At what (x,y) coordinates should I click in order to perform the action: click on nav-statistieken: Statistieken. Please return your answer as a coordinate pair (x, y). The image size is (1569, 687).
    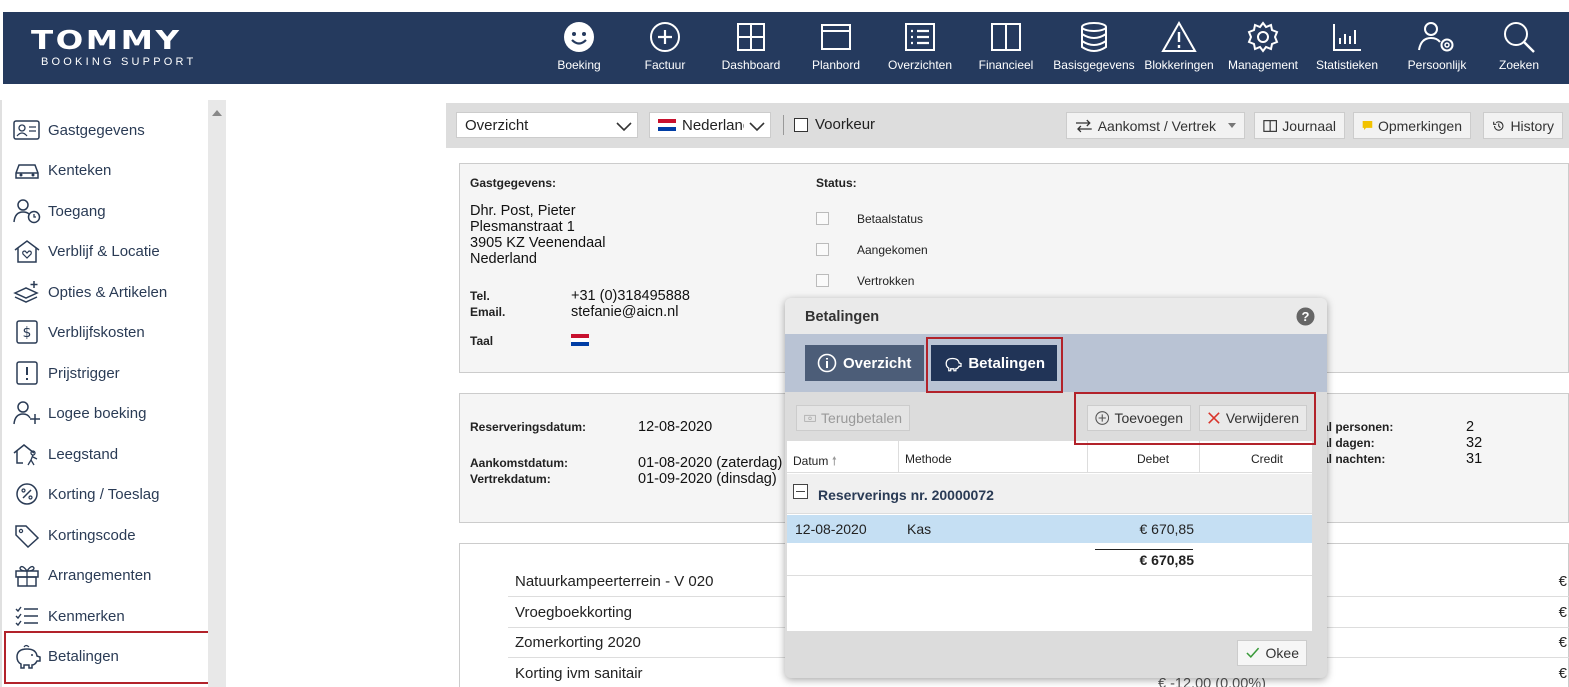
    Looking at the image, I should click on (1347, 48).